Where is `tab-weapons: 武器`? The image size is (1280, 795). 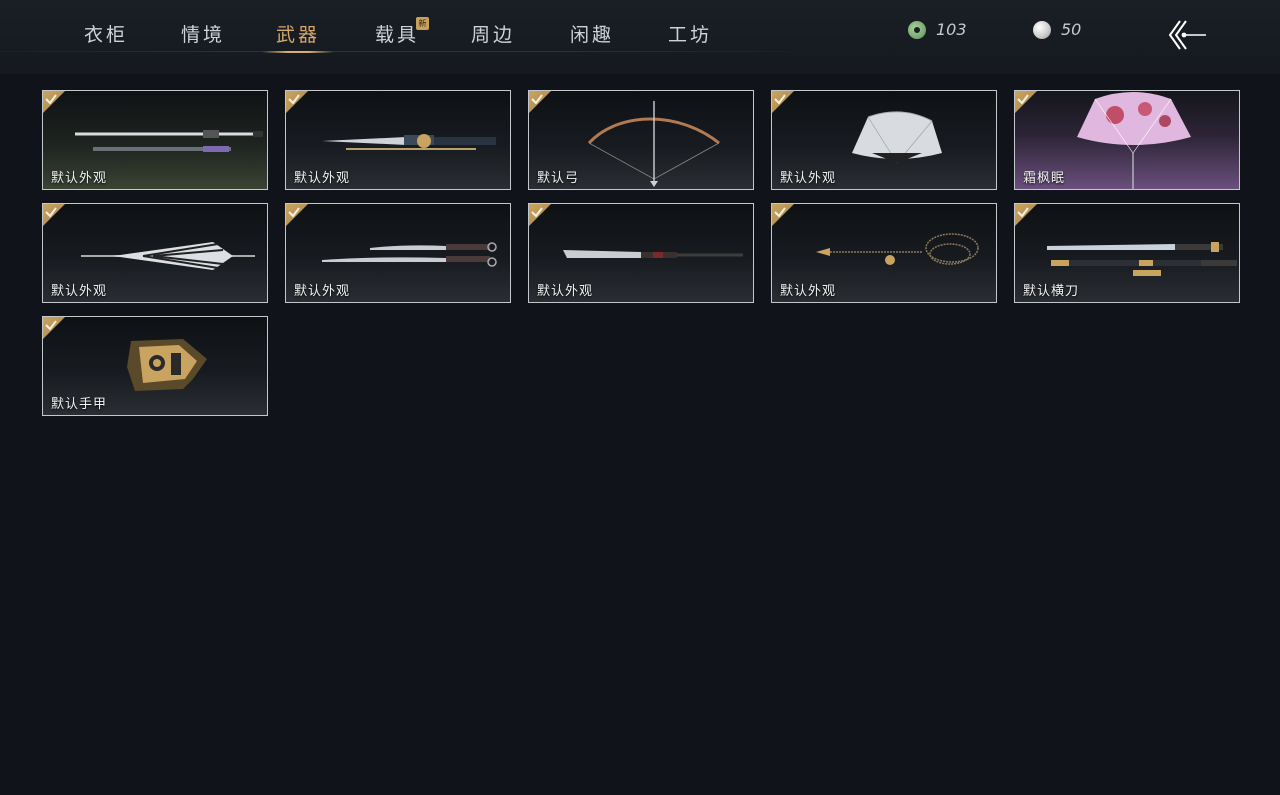
tab-weapons: 武器 is located at coordinates (298, 36).